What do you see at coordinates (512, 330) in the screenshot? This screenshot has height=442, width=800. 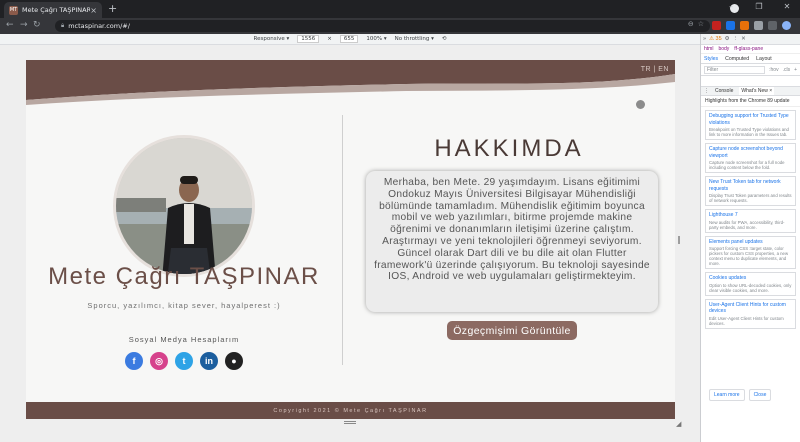 I see `view-cv-button: Özgeçmişimi Görüntüle` at bounding box center [512, 330].